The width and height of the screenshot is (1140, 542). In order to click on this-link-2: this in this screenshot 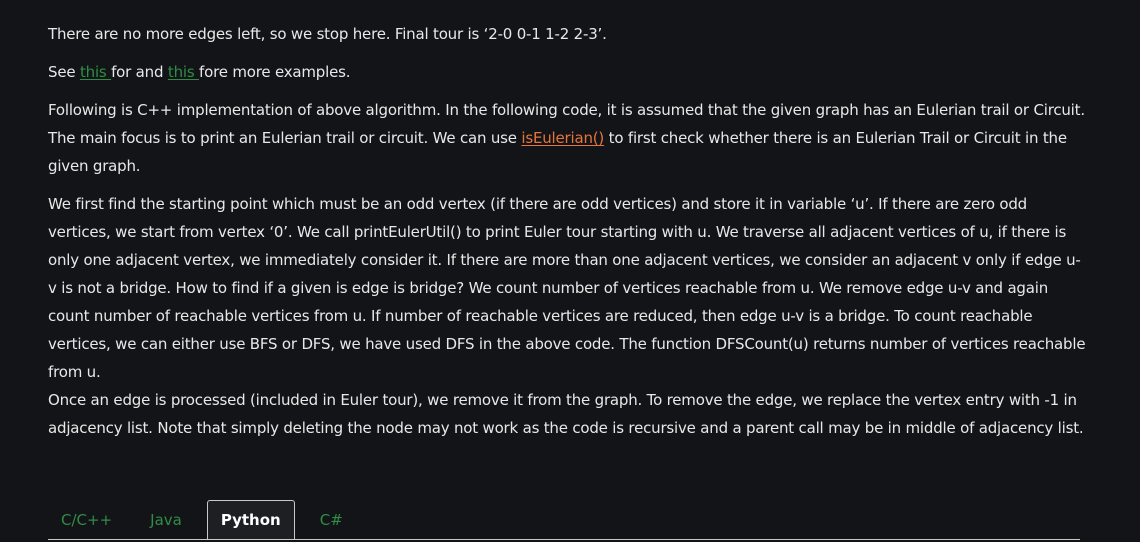, I will do `click(183, 72)`.